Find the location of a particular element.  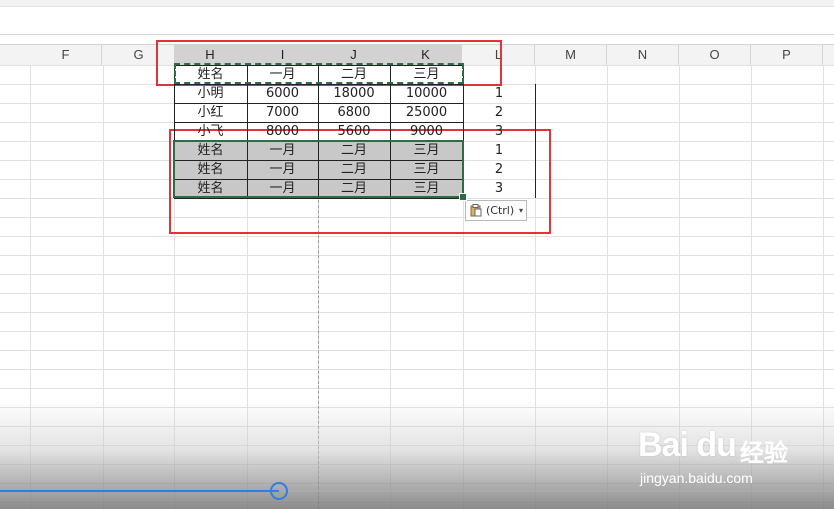

formula-bar-area is located at coordinates (417, 17).